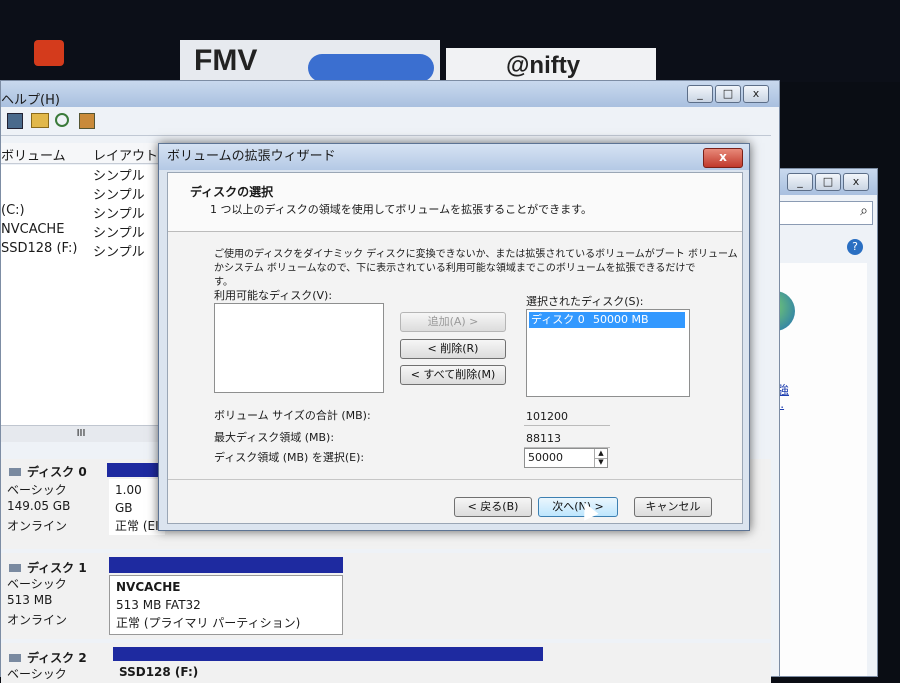  What do you see at coordinates (73, 231) in the screenshot?
I see `list-item: NVCACHE シンプル` at bounding box center [73, 231].